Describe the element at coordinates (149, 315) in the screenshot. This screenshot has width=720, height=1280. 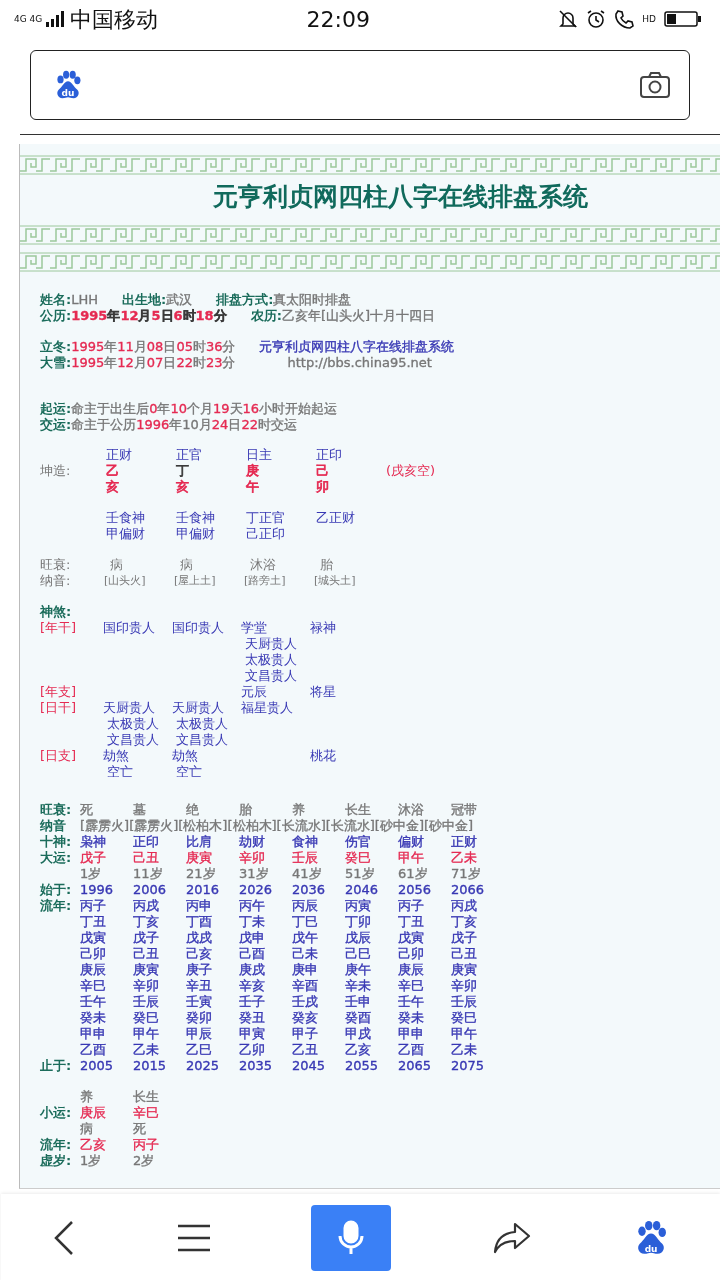
I see `field-value: 1995年12月 5日6时18分` at that location.